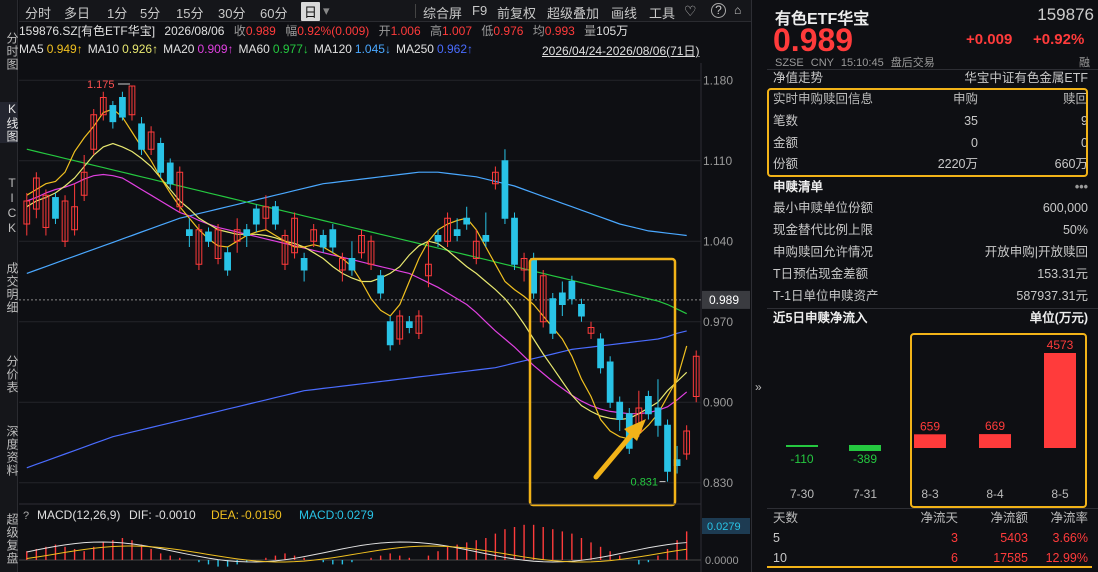  What do you see at coordinates (930, 318) in the screenshot?
I see `flow-header: 近5日申赎净流入 单位(万元)` at bounding box center [930, 318].